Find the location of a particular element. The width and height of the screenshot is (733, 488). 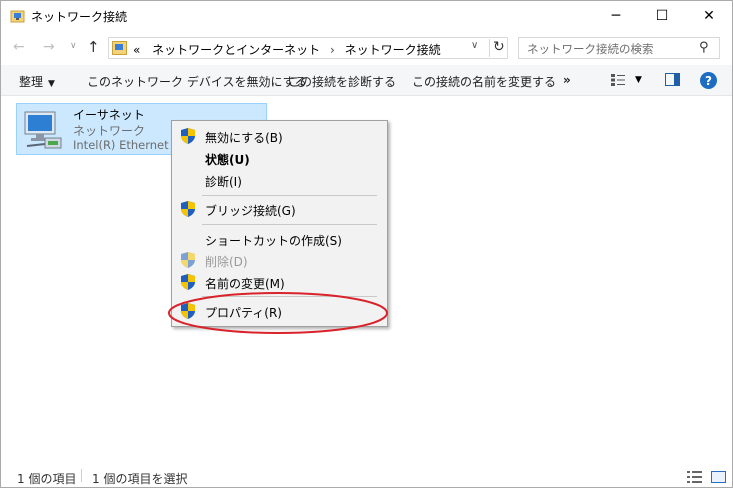

menu-item-delete: 削除(D) is located at coordinates (279, 260).